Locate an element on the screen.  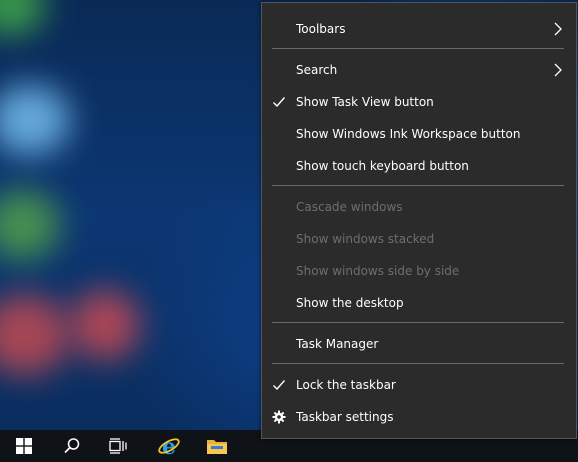
menu-item-label: Taskbar settings is located at coordinates (345, 417).